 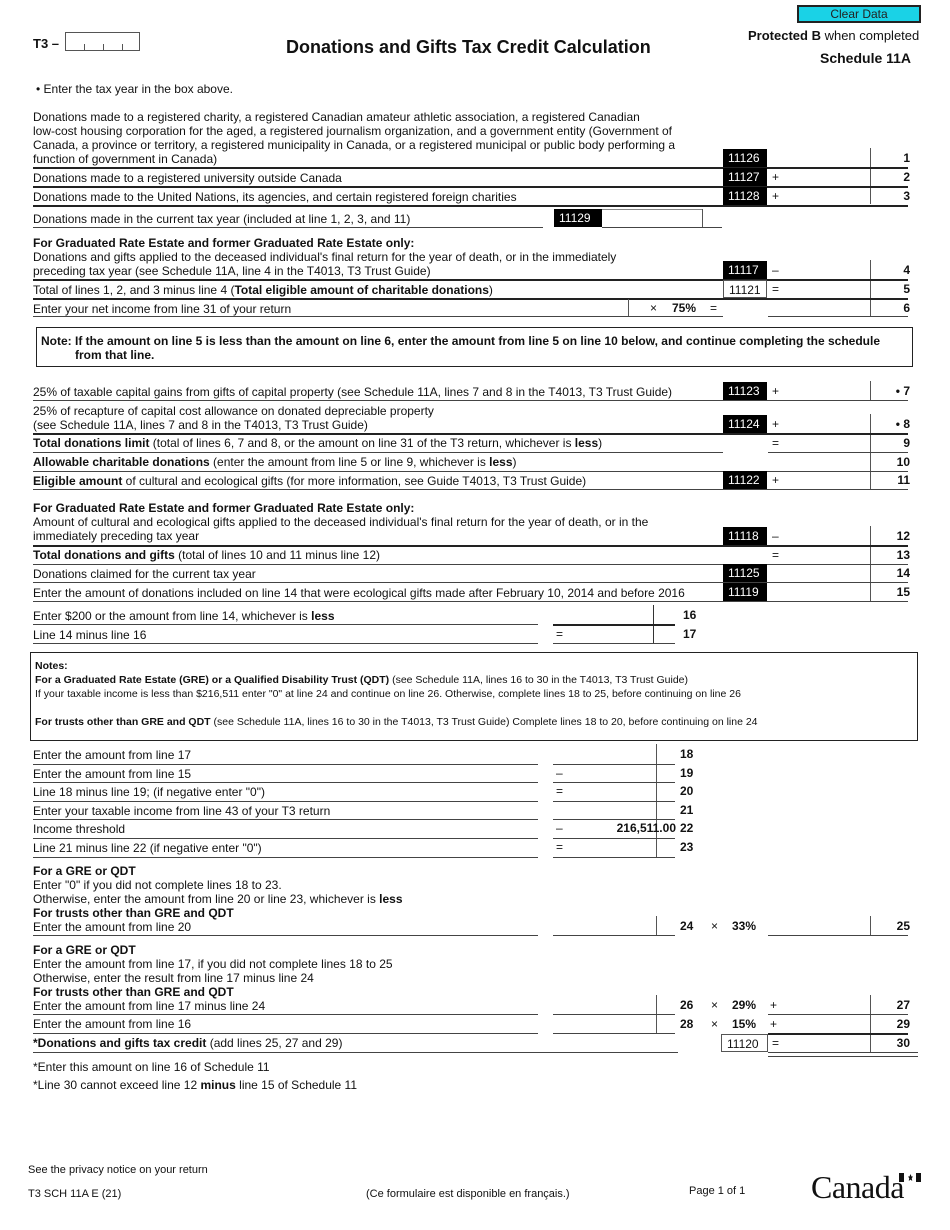 What do you see at coordinates (745, 196) in the screenshot?
I see `code-11128: 11128` at bounding box center [745, 196].